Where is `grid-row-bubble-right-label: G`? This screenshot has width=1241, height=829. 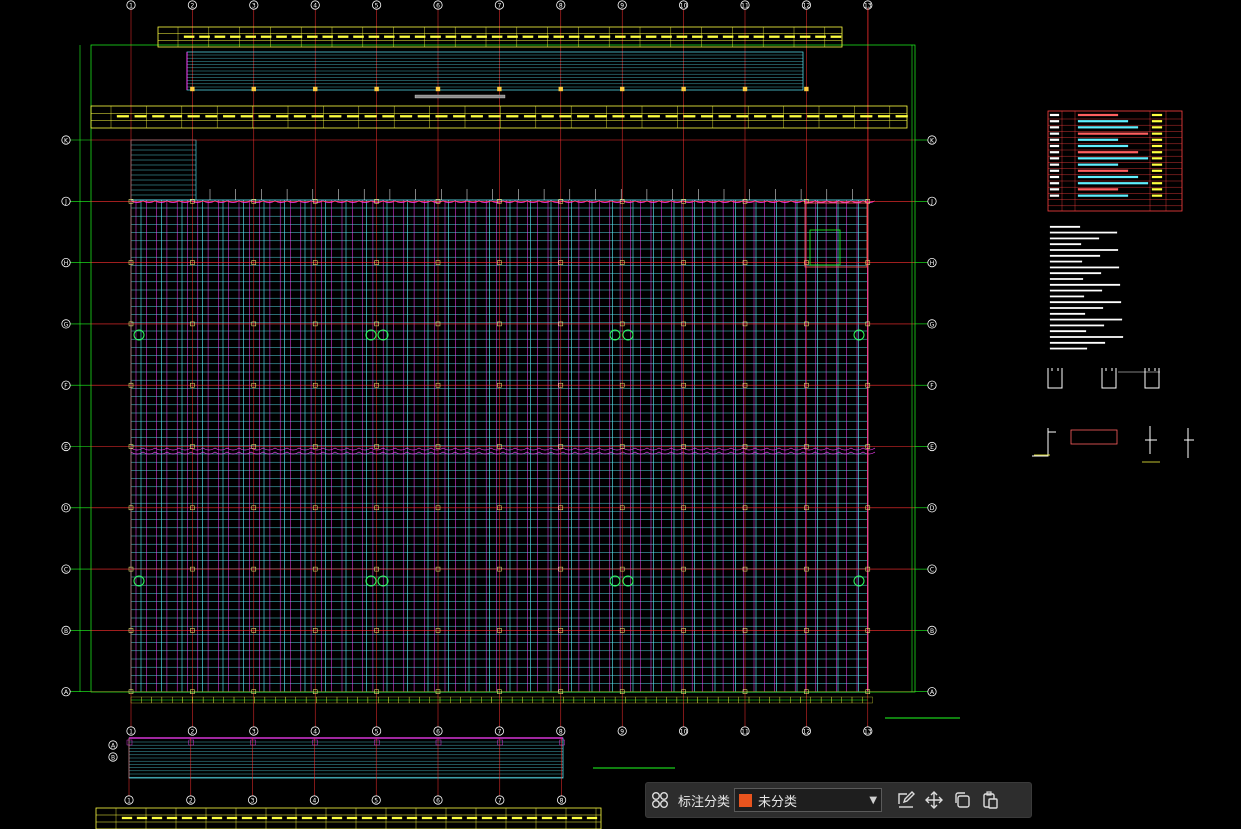
grid-row-bubble-right-label: G is located at coordinates (932, 324).